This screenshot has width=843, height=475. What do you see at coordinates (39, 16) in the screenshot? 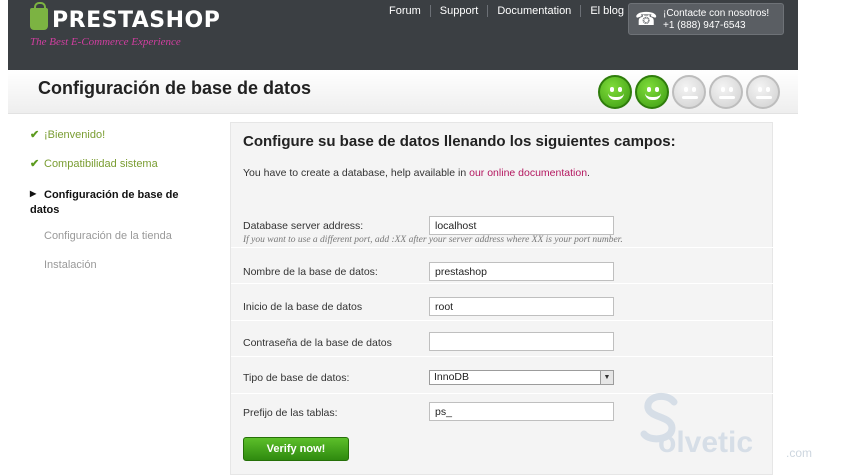
I see `shopping-bag-icon` at bounding box center [39, 16].